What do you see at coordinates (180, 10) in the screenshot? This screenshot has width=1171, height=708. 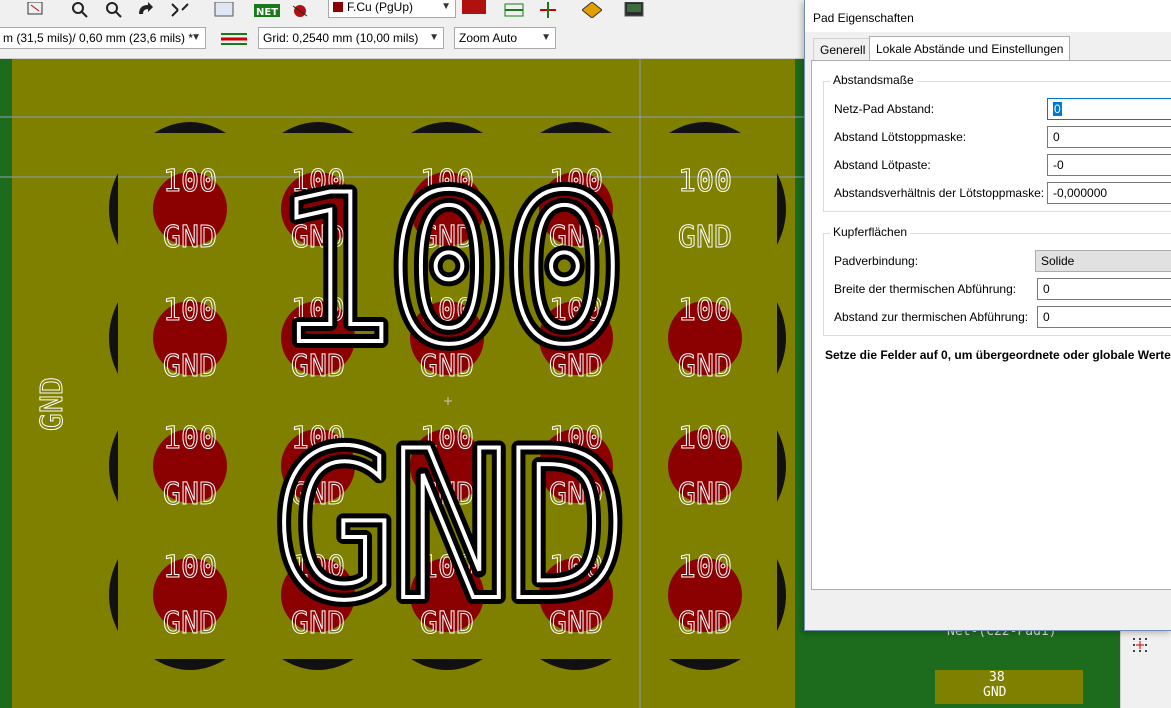 I see `zoom-fit-icon` at bounding box center [180, 10].